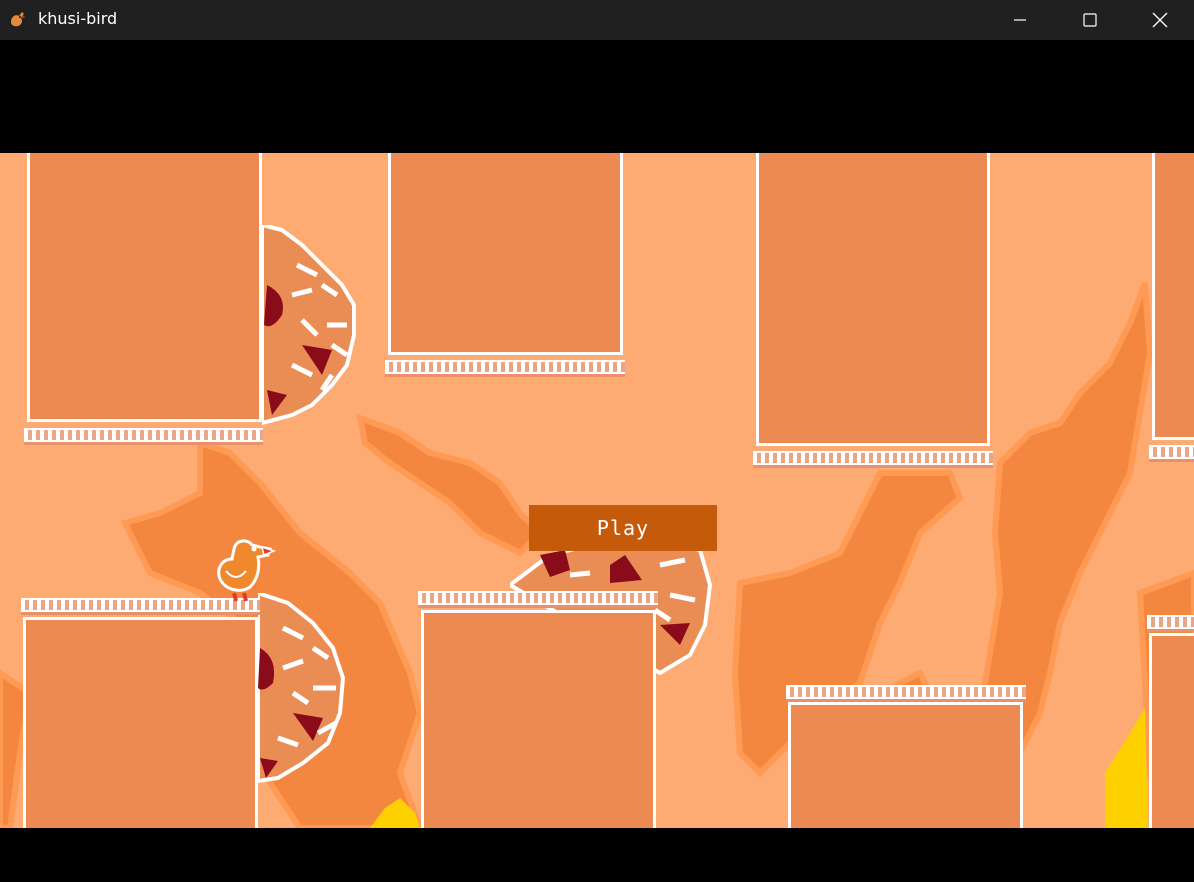  Describe the element at coordinates (623, 528) in the screenshot. I see `play-button: Play` at that location.